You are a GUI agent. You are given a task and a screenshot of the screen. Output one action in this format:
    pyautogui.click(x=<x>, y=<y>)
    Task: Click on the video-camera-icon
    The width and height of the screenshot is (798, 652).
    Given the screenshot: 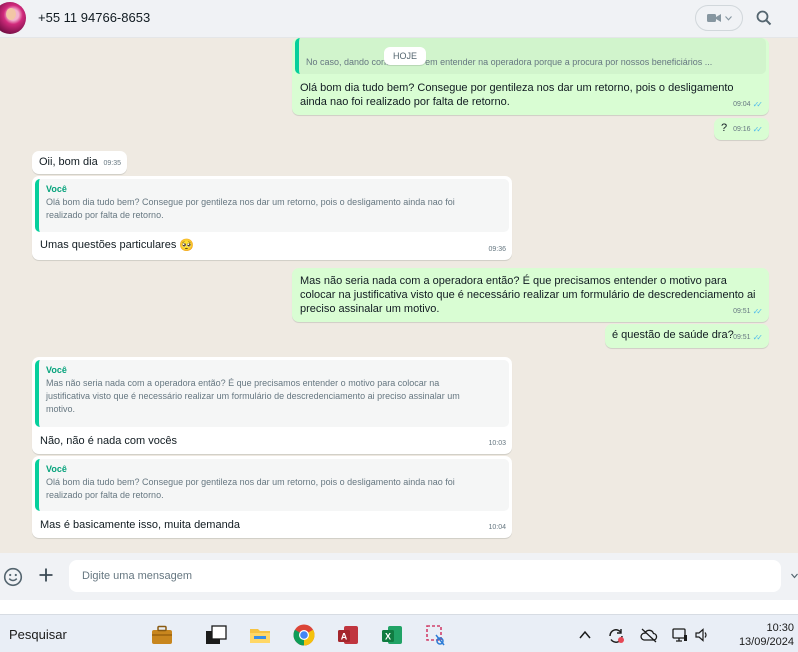 What is the action you would take?
    pyautogui.click(x=713, y=18)
    